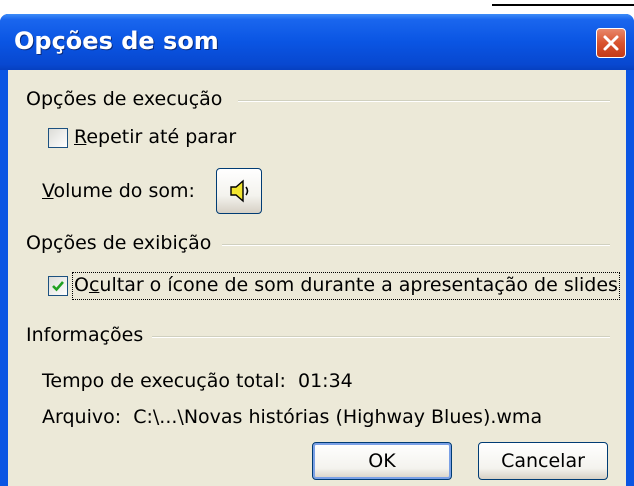 The width and height of the screenshot is (634, 486). What do you see at coordinates (563, 5) in the screenshot?
I see `top-edge-line` at bounding box center [563, 5].